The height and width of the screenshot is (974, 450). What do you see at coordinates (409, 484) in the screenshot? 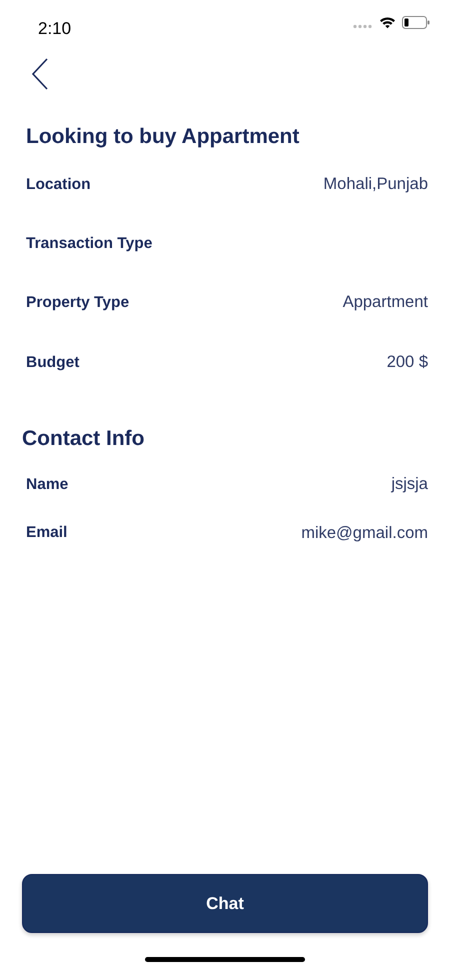
I see `field-value: jsjsja` at bounding box center [409, 484].